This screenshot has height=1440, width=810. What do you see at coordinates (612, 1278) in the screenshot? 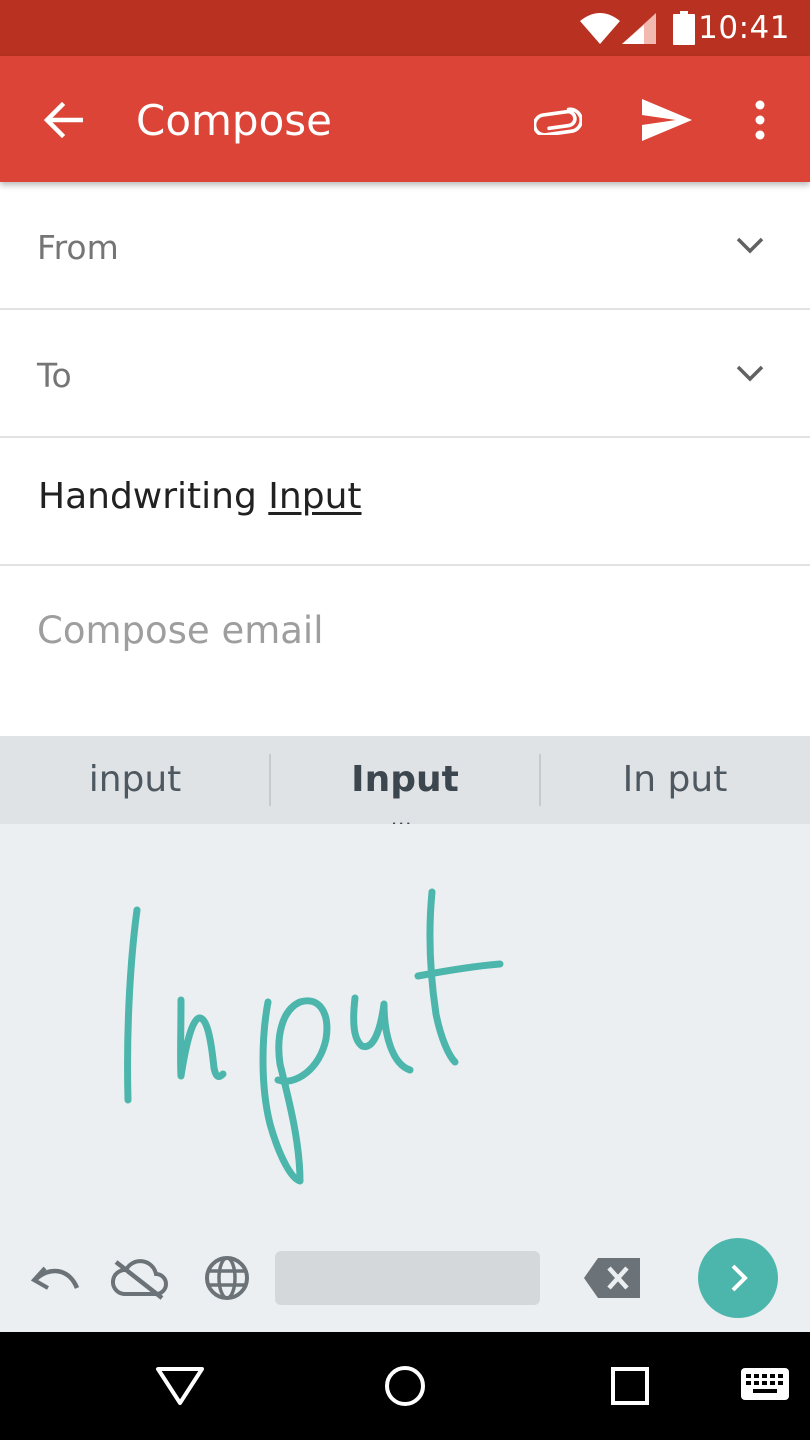
I see `backspace-icon` at bounding box center [612, 1278].